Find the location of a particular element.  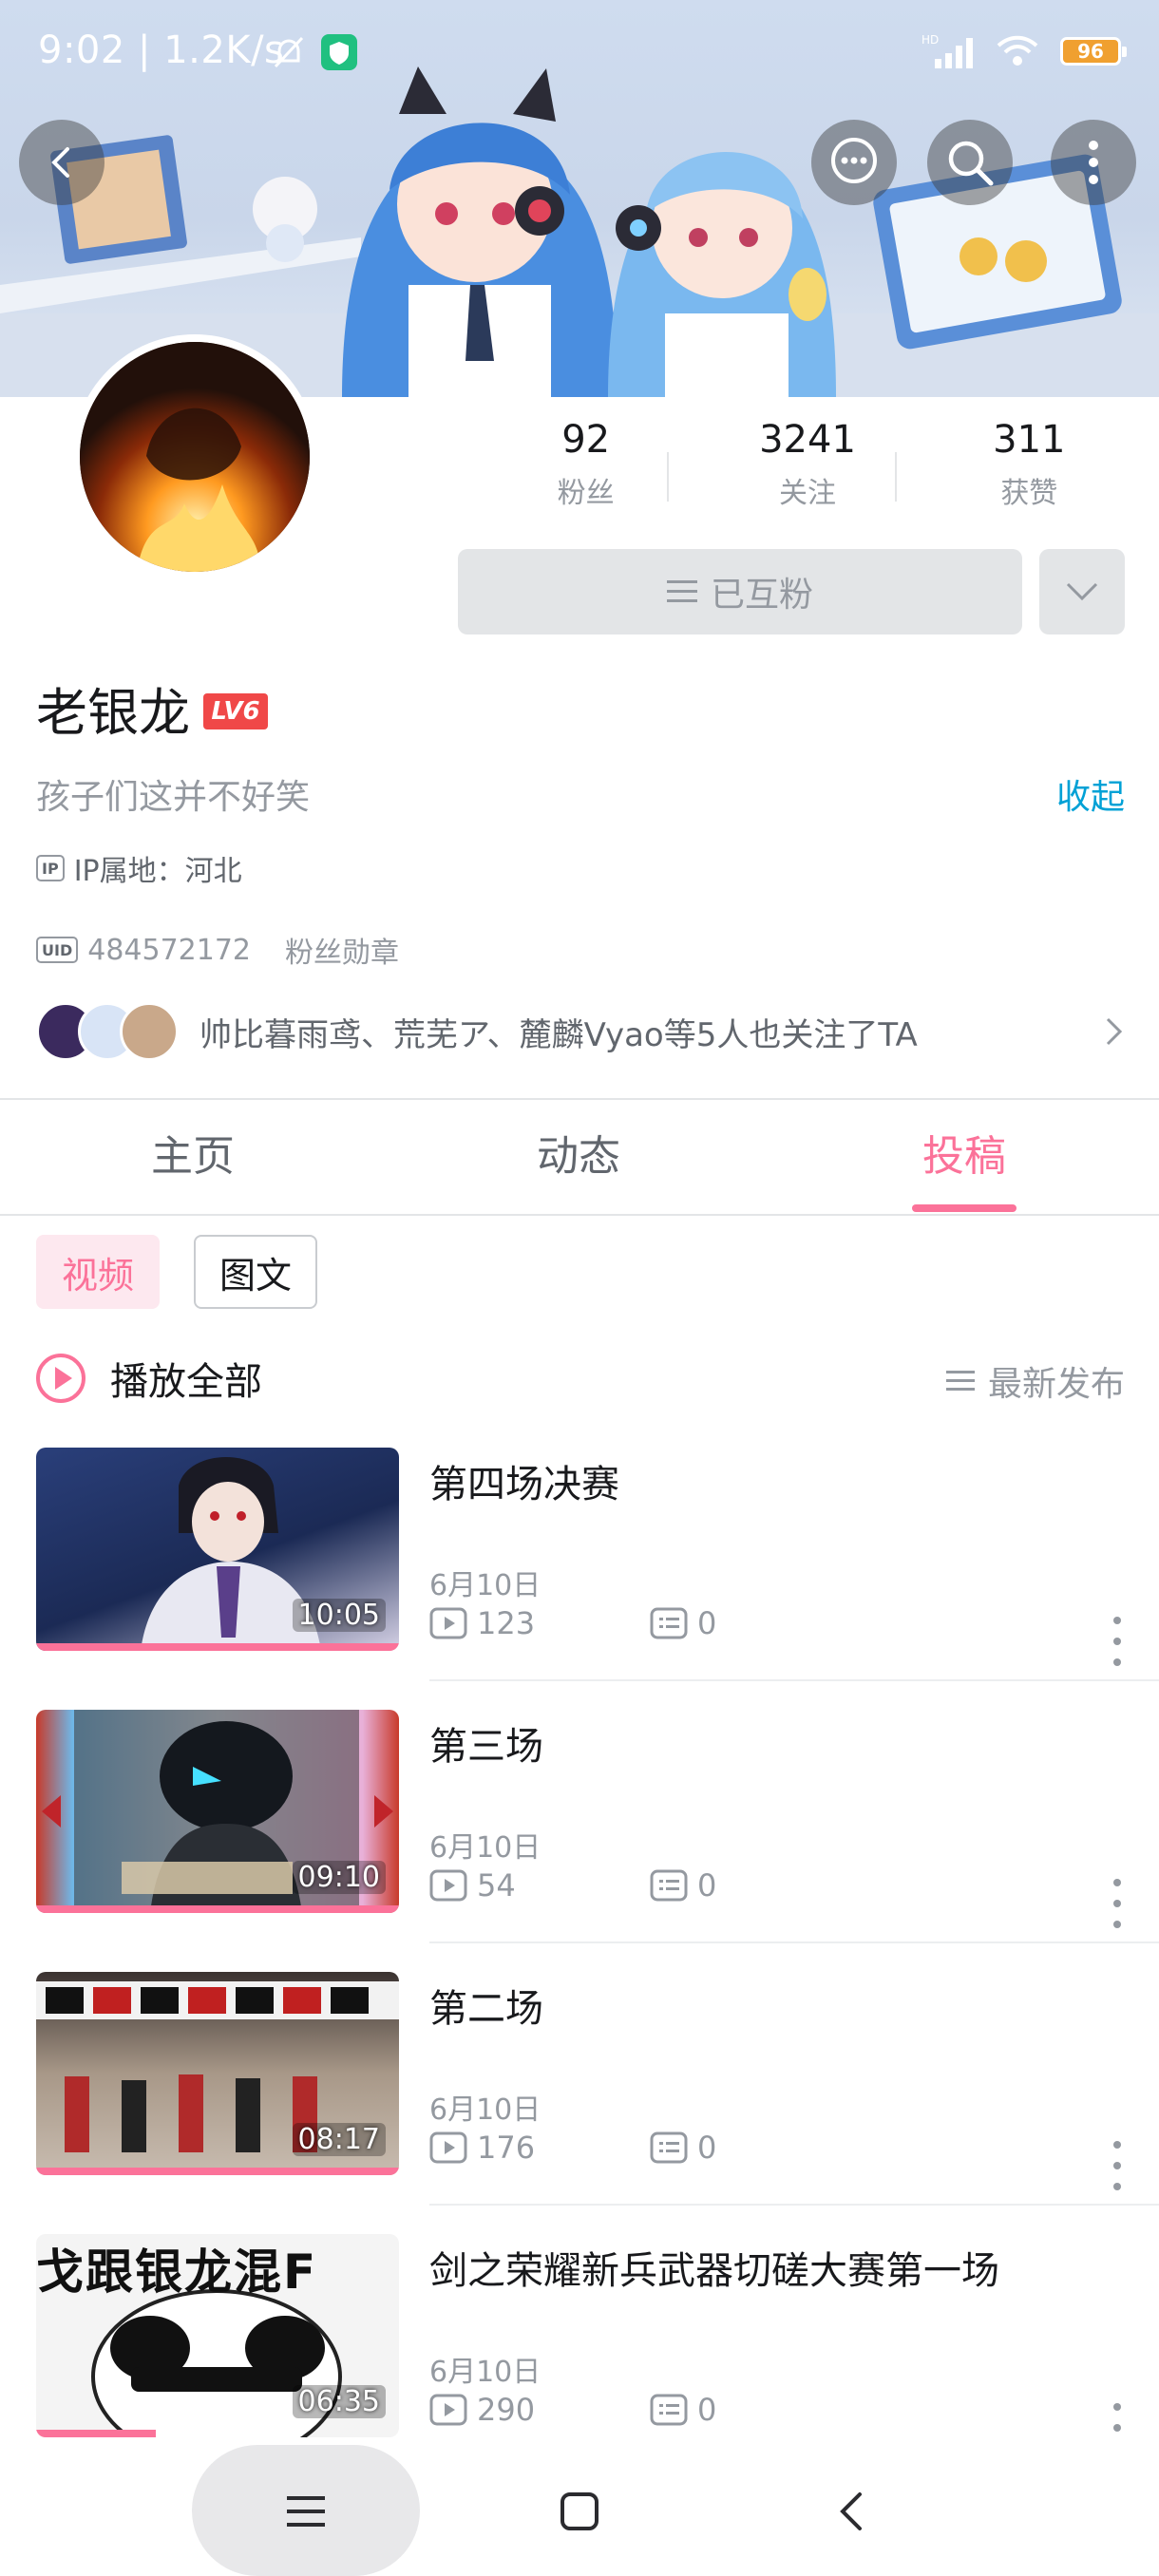

sort-lines-icon is located at coordinates (960, 1381).